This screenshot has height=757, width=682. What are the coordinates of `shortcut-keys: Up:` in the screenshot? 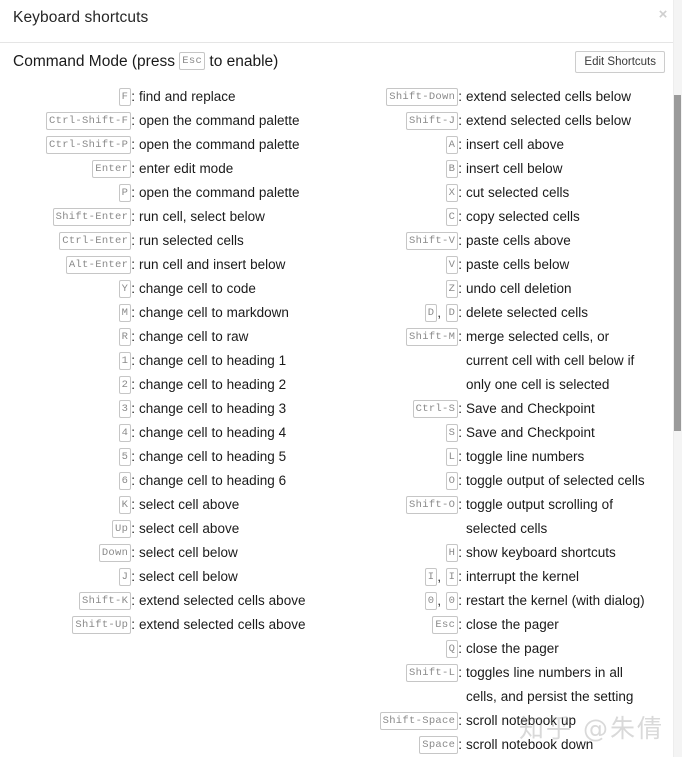 It's located at (67, 529).